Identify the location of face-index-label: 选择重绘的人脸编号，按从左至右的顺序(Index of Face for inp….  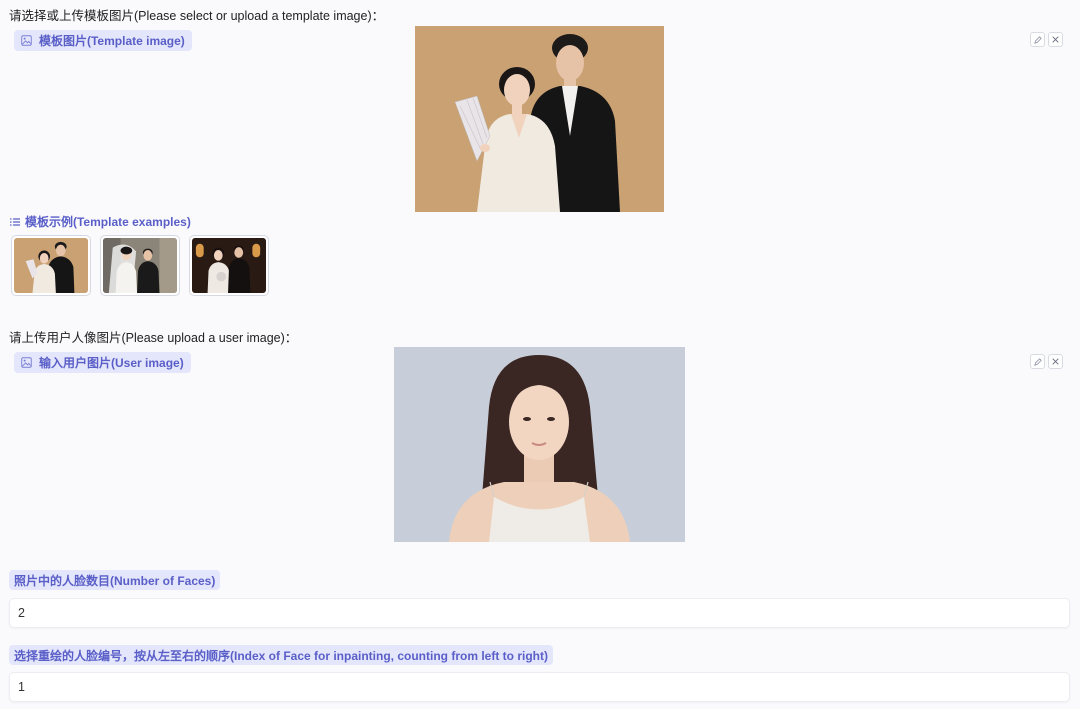
(281, 655).